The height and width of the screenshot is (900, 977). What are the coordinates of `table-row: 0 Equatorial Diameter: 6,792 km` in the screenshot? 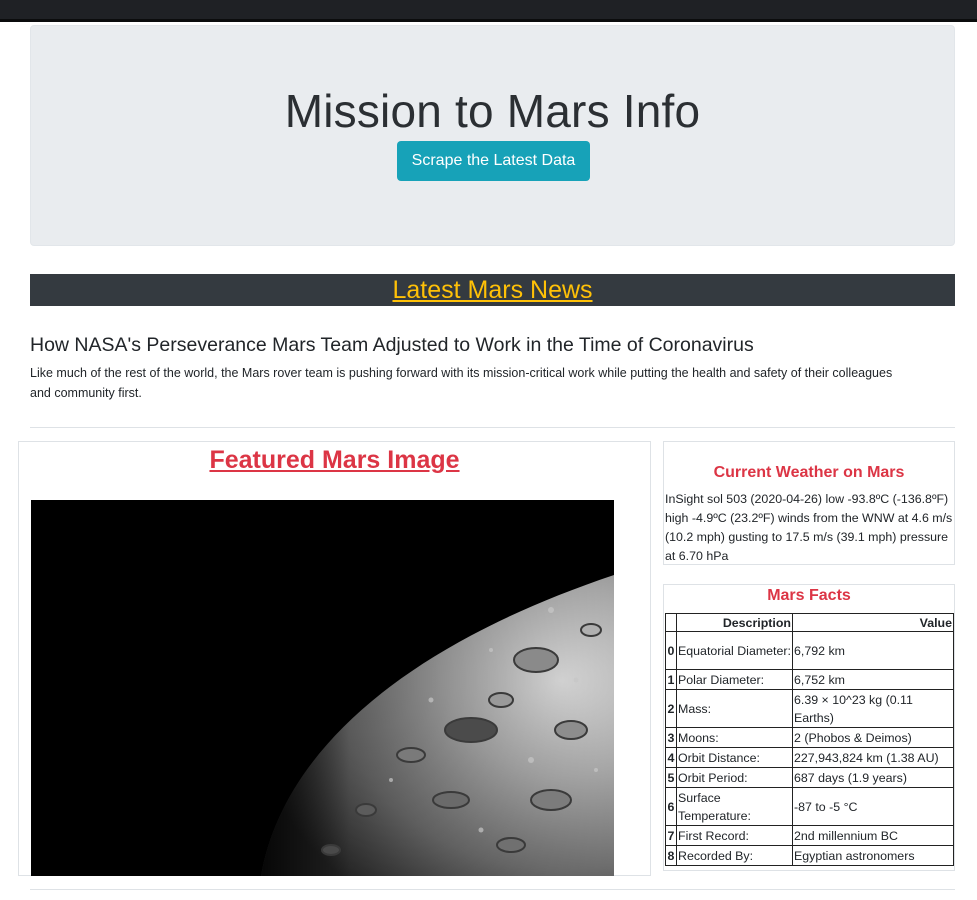 It's located at (809, 650).